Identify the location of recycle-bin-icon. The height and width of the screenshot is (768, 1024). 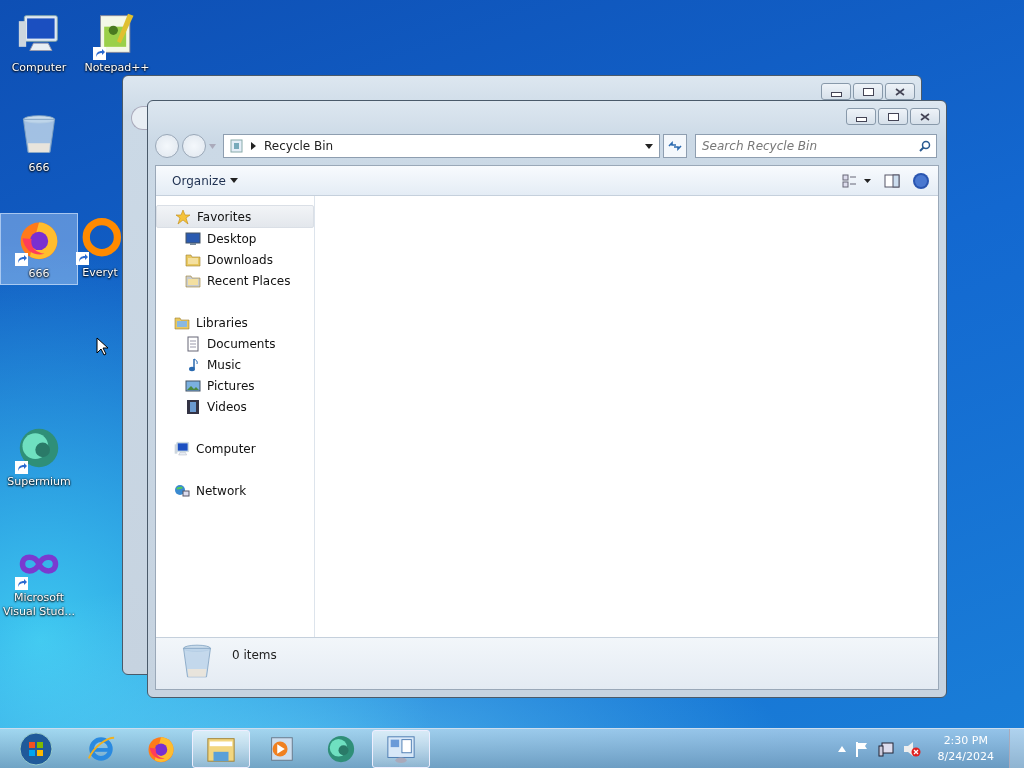
(236, 146).